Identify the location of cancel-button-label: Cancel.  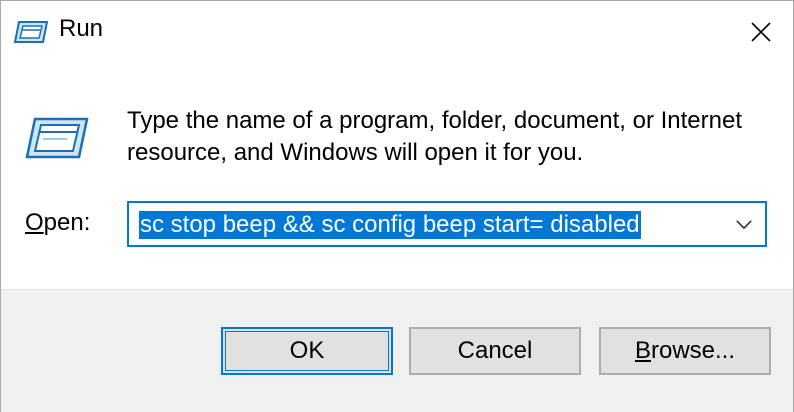
(495, 350).